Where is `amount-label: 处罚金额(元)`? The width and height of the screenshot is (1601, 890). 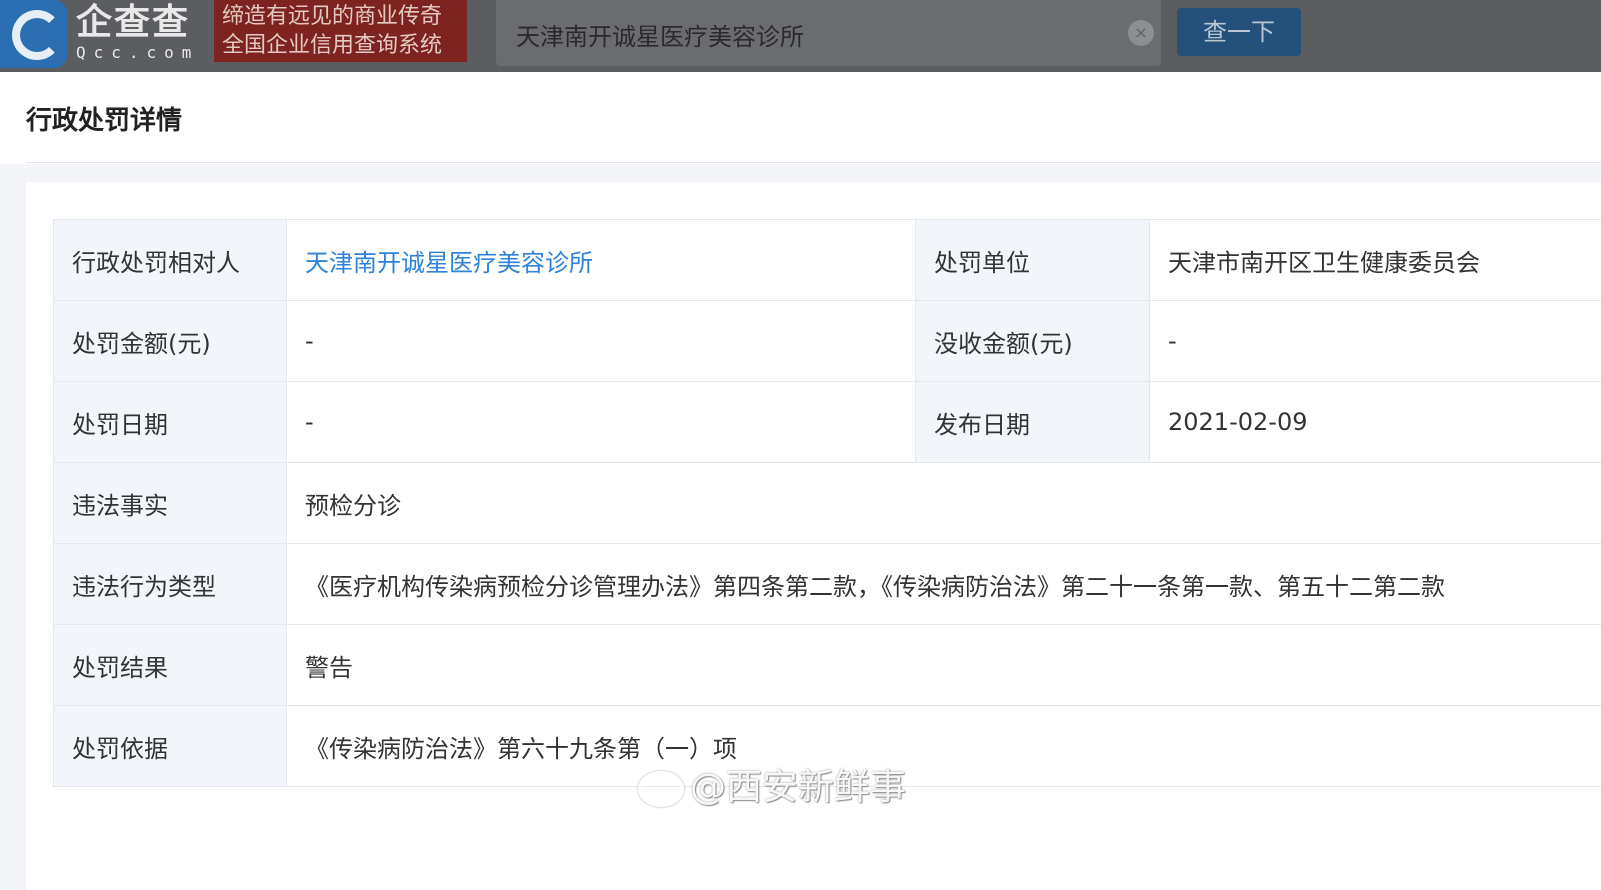
amount-label: 处罚金额(元) is located at coordinates (170, 341).